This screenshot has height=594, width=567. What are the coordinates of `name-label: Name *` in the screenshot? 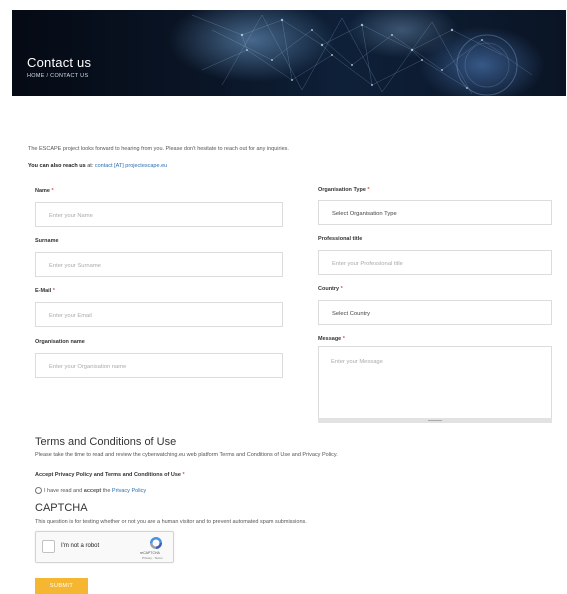 It's located at (44, 191).